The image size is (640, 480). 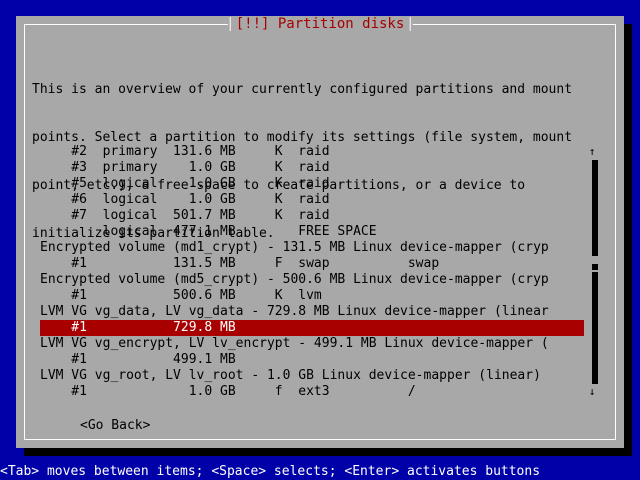 I want to click on scroll-down-arrow-icon: ↓, so click(x=592, y=392).